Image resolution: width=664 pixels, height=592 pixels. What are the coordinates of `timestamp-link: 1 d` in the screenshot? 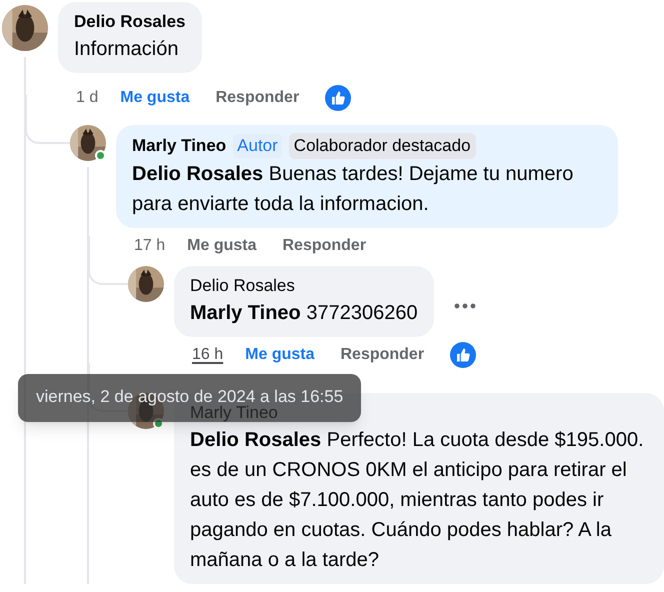 It's located at (87, 98).